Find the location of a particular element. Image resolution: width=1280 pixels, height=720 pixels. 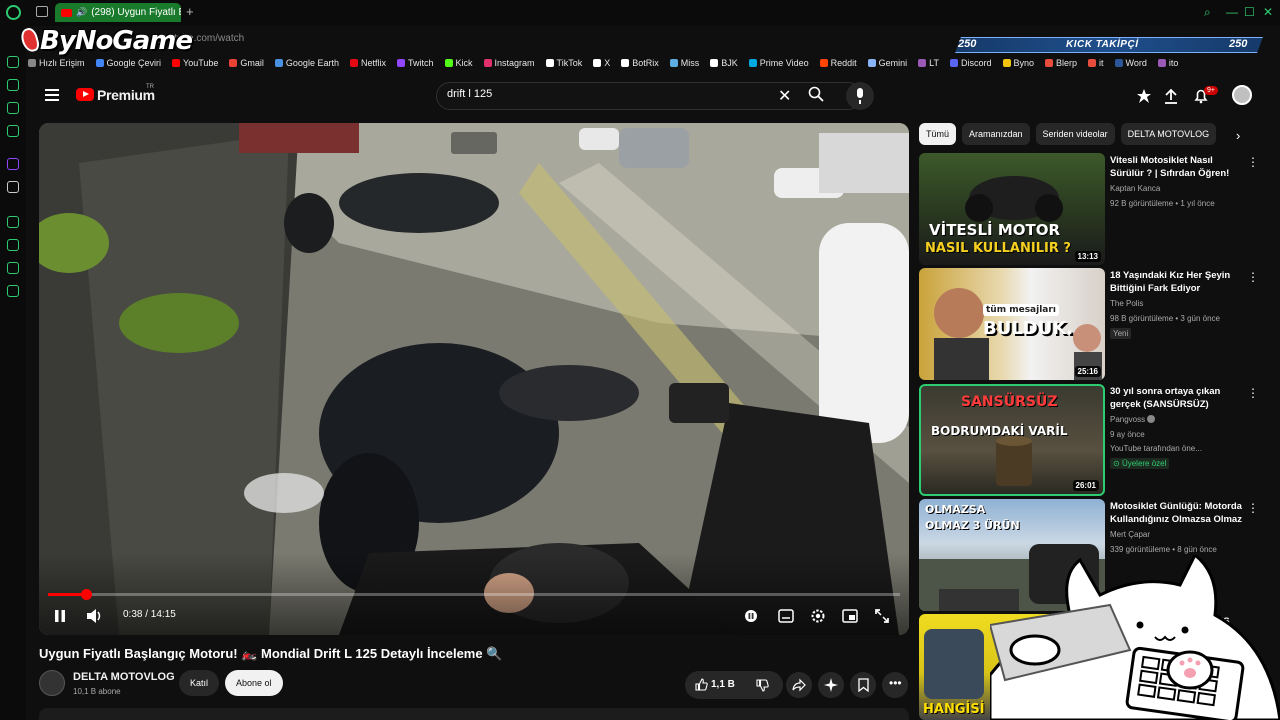

recommendation-channel: Kaptan Kanca is located at coordinates (1135, 188).